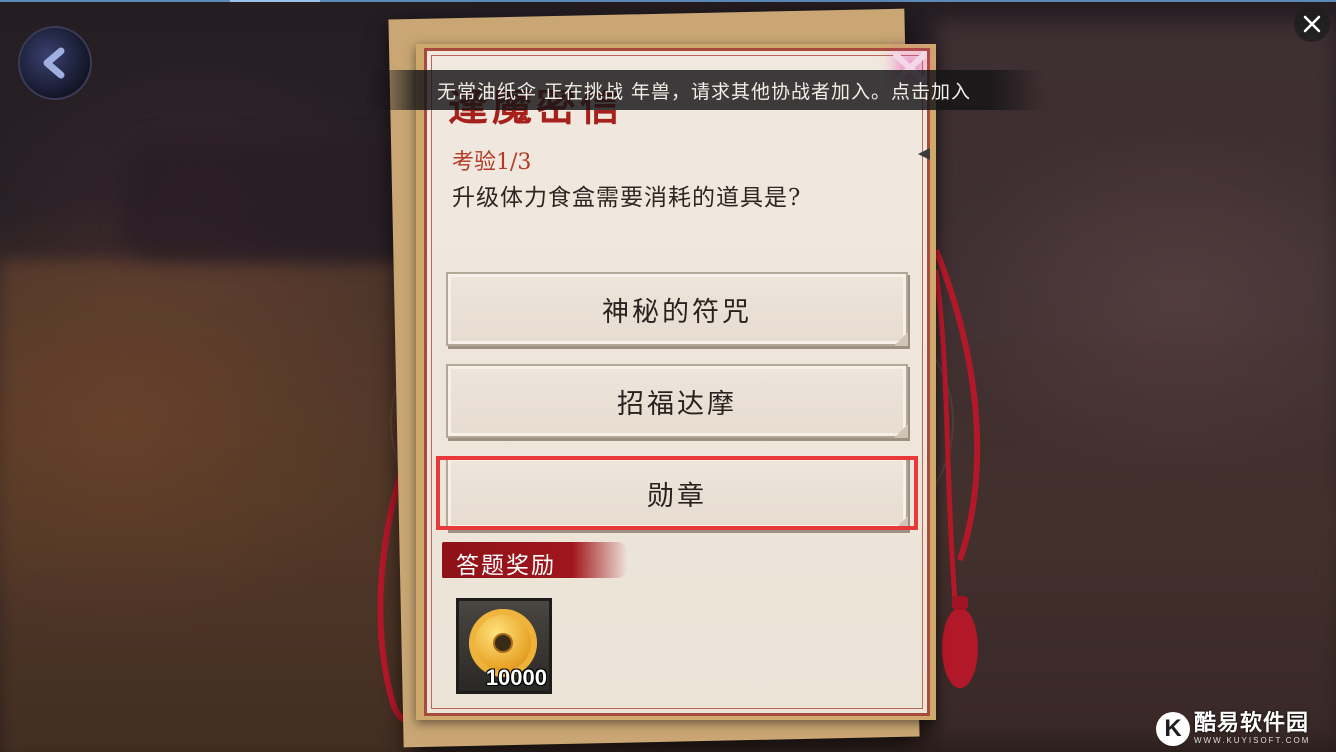  Describe the element at coordinates (1252, 740) in the screenshot. I see `watermark-url: WWW.KUYISOFT.COM` at that location.